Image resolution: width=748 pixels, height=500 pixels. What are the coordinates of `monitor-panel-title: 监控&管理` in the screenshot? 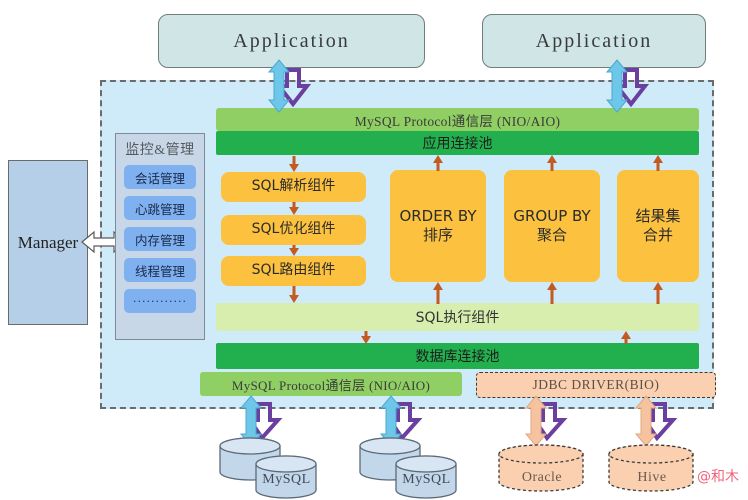 It's located at (160, 150).